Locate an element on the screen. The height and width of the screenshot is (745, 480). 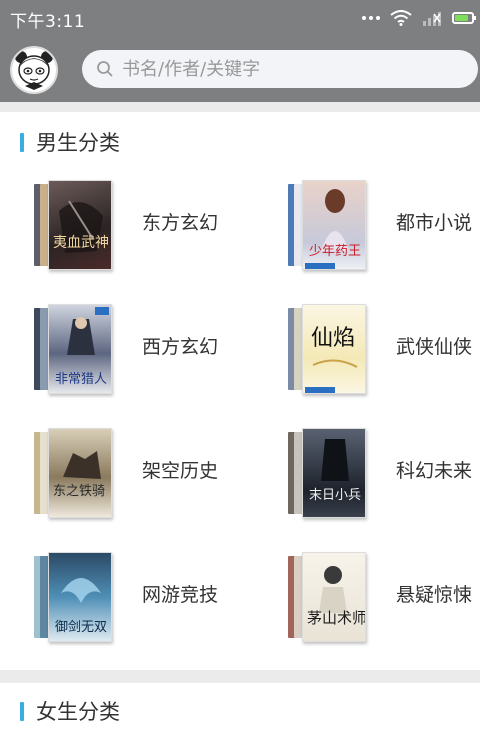
book-cover-stack: 夷血武神 is located at coordinates (73, 228).